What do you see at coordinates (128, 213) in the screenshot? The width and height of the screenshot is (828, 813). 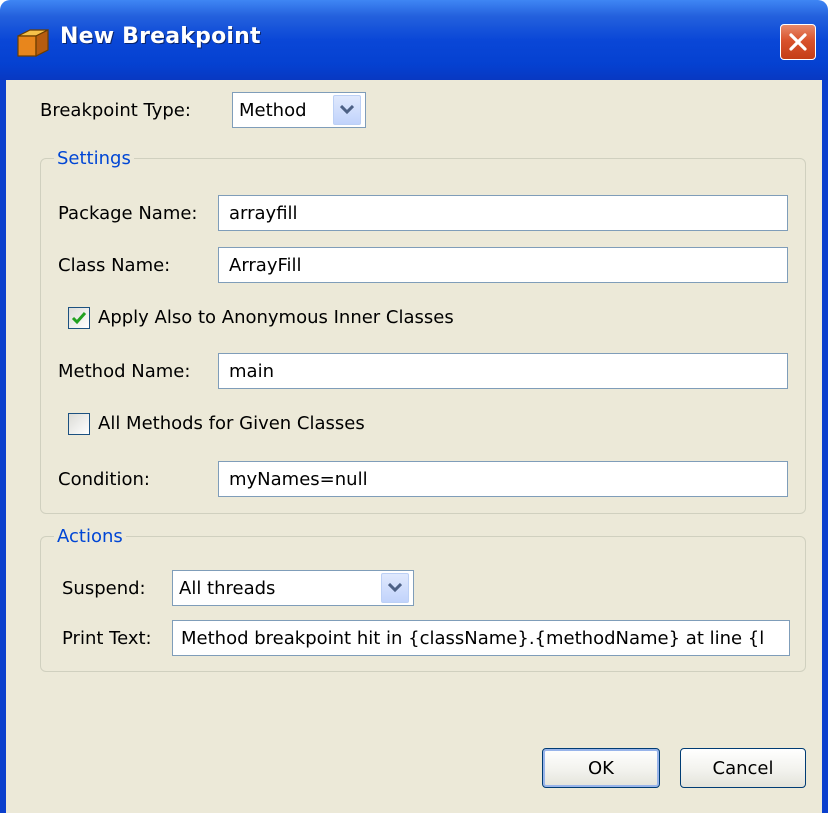 I see `package-name-label: Package Name:` at bounding box center [128, 213].